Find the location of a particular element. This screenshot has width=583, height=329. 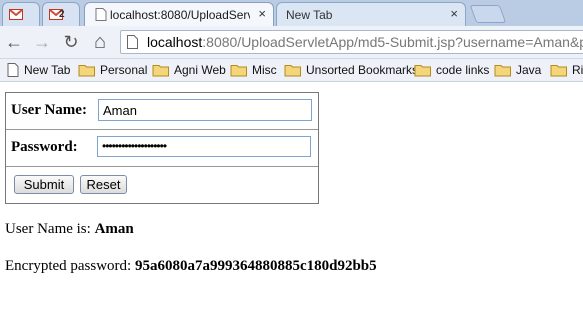

username-label: User Name: is located at coordinates (49, 110).